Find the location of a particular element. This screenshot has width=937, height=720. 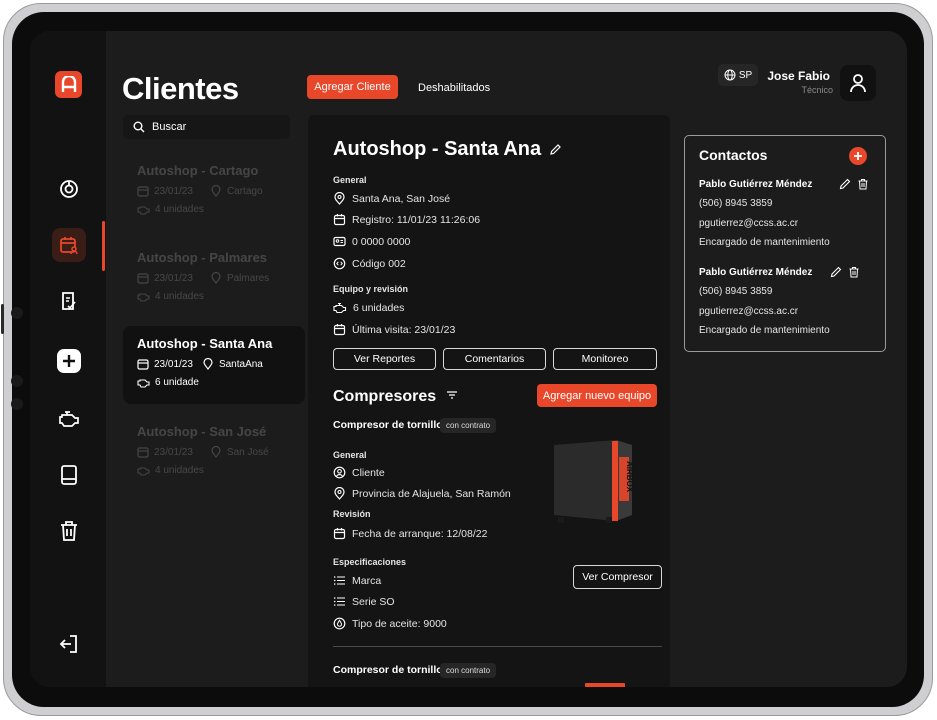

oil-text: Tipo de aceite: 9000 is located at coordinates (399, 623).